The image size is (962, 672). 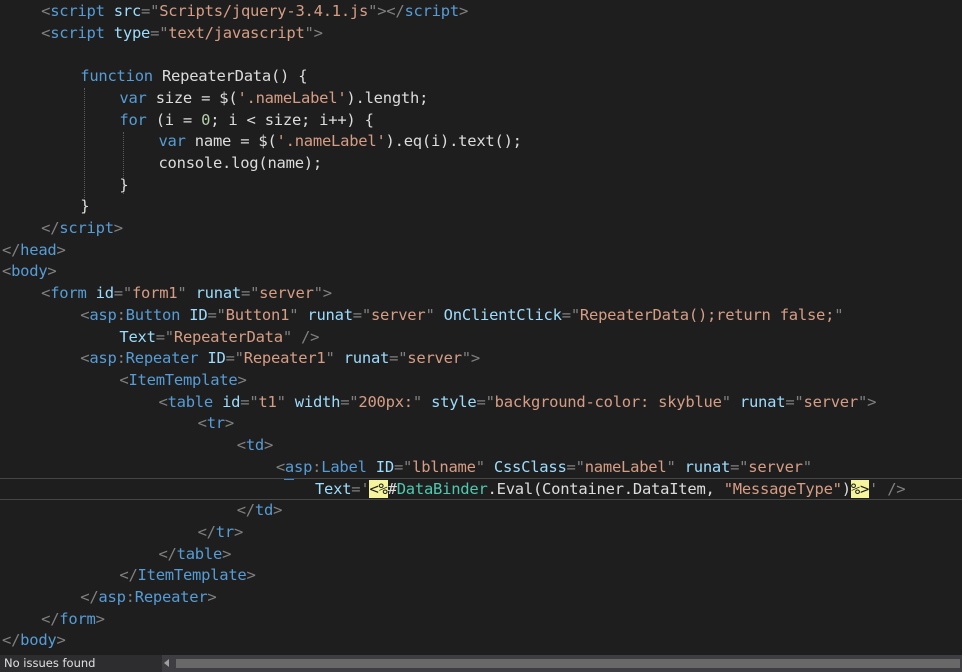 What do you see at coordinates (707, 466) in the screenshot?
I see `attribute-name: runat` at bounding box center [707, 466].